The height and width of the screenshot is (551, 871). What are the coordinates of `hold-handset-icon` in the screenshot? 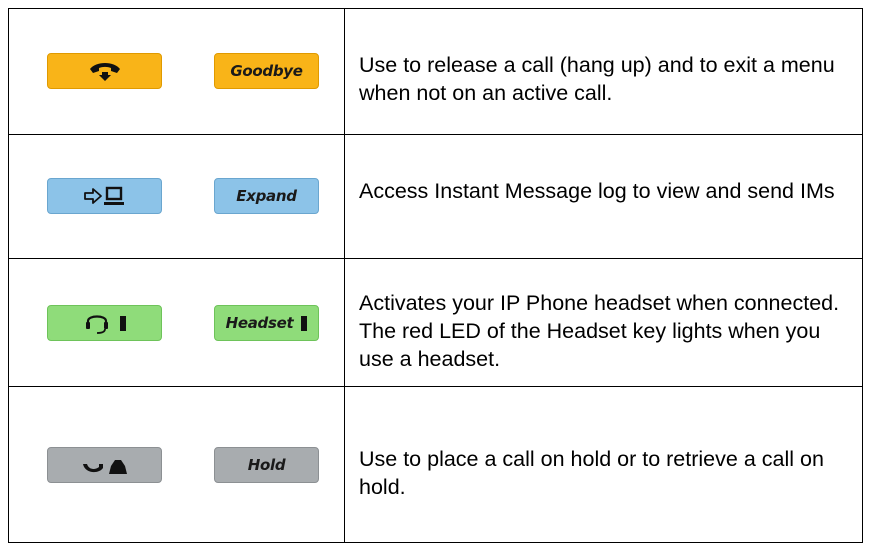 It's located at (105, 465).